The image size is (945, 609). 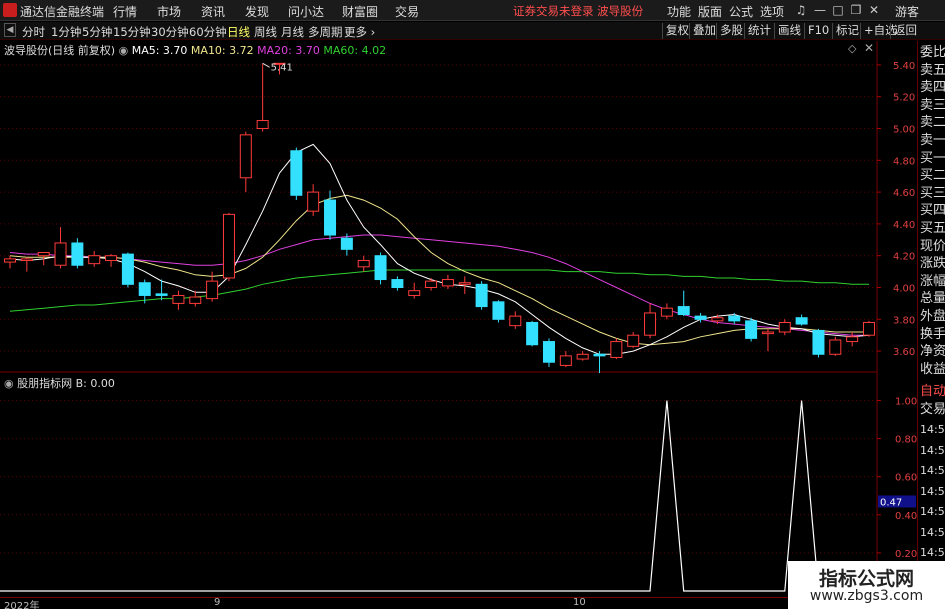 I want to click on quote-label: 卖二, so click(x=932, y=123).